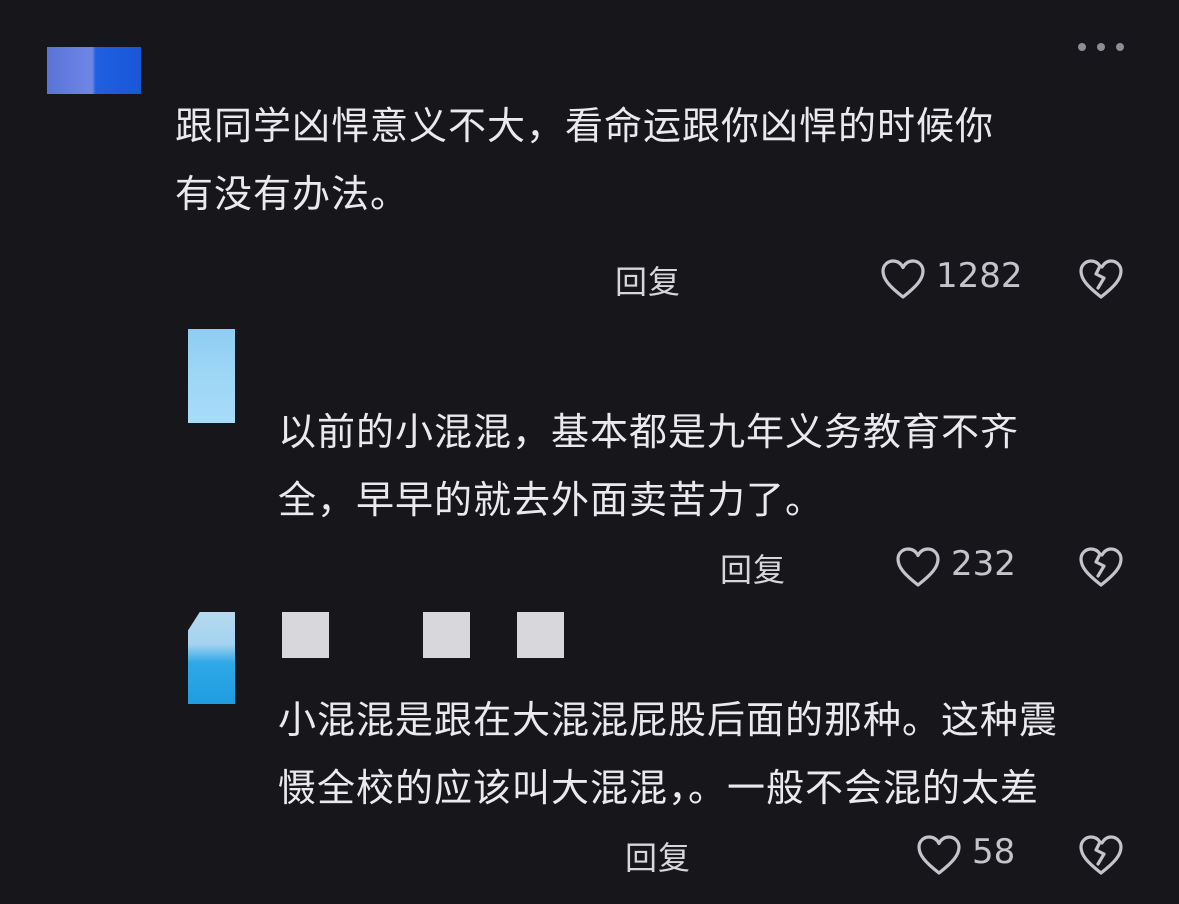 The width and height of the screenshot is (1179, 904). I want to click on comment-line: 慑全校的应该叫大混混，。一般不会混的太差, so click(659, 788).